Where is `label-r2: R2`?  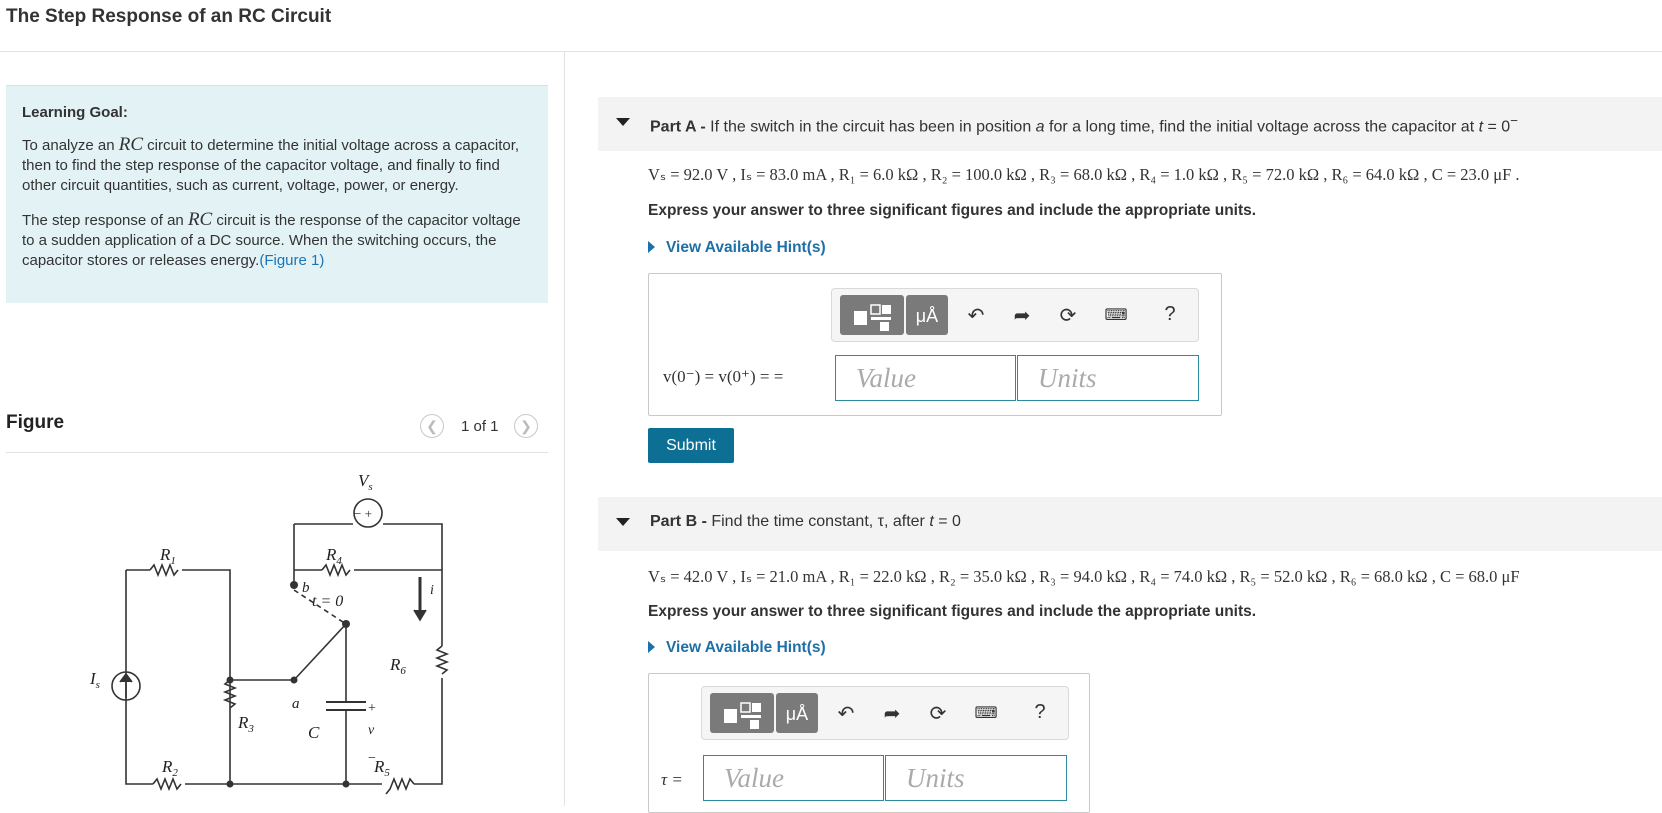 label-r2: R2 is located at coordinates (169, 768).